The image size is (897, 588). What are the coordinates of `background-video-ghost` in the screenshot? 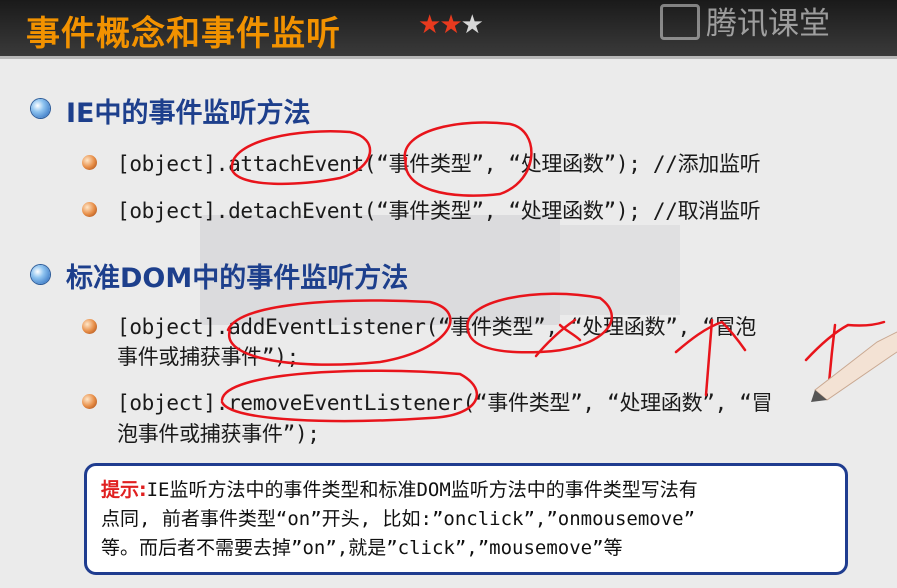 It's located at (620, 270).